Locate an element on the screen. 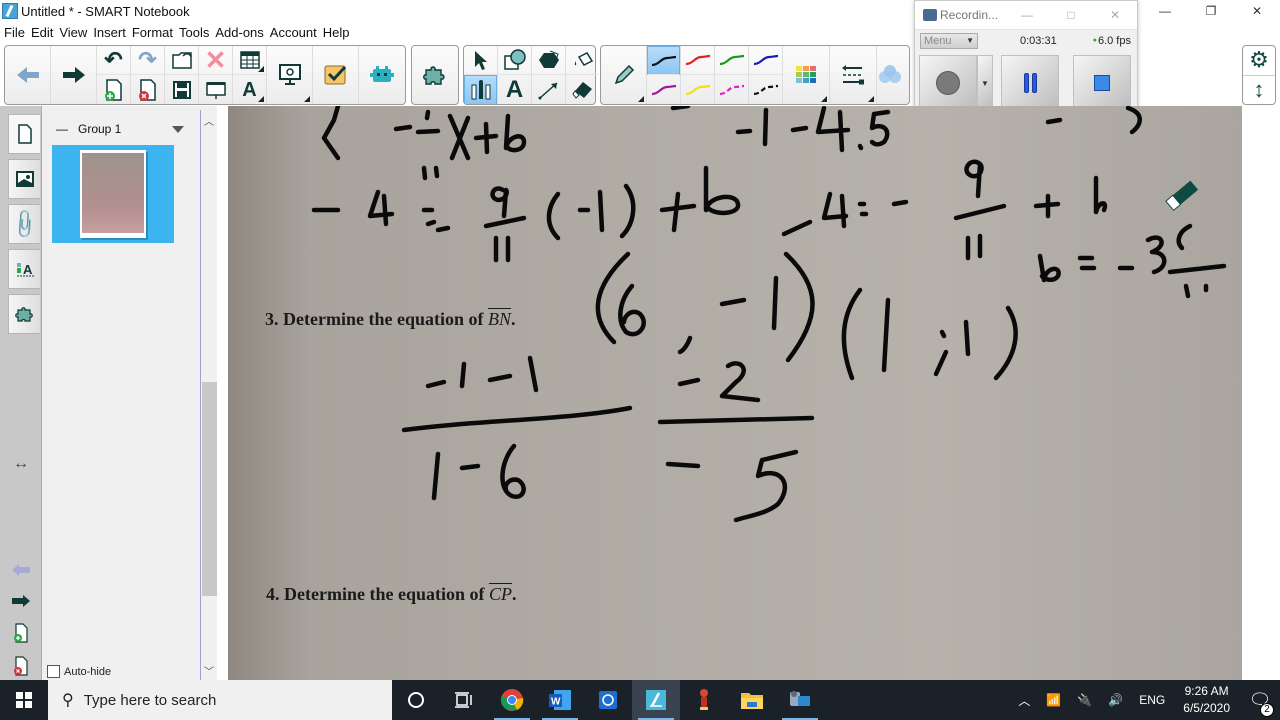  dropdown-indicator is located at coordinates (261, 99).